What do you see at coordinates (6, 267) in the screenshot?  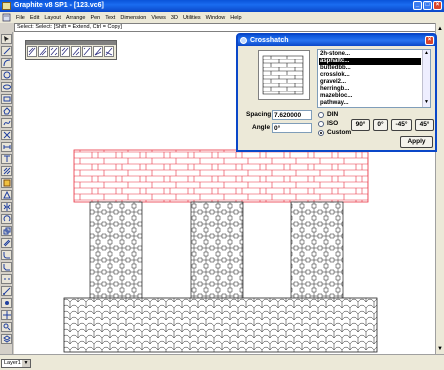 I see `chamfer-tool-icon` at bounding box center [6, 267].